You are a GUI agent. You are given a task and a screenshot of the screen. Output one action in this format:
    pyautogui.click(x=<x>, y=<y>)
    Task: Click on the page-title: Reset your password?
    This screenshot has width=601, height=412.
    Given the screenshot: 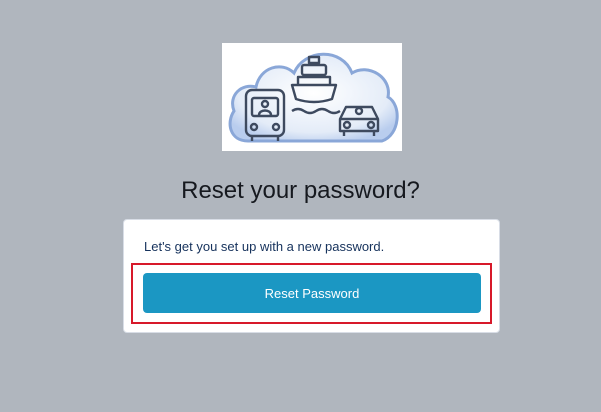 What is the action you would take?
    pyautogui.click(x=300, y=190)
    